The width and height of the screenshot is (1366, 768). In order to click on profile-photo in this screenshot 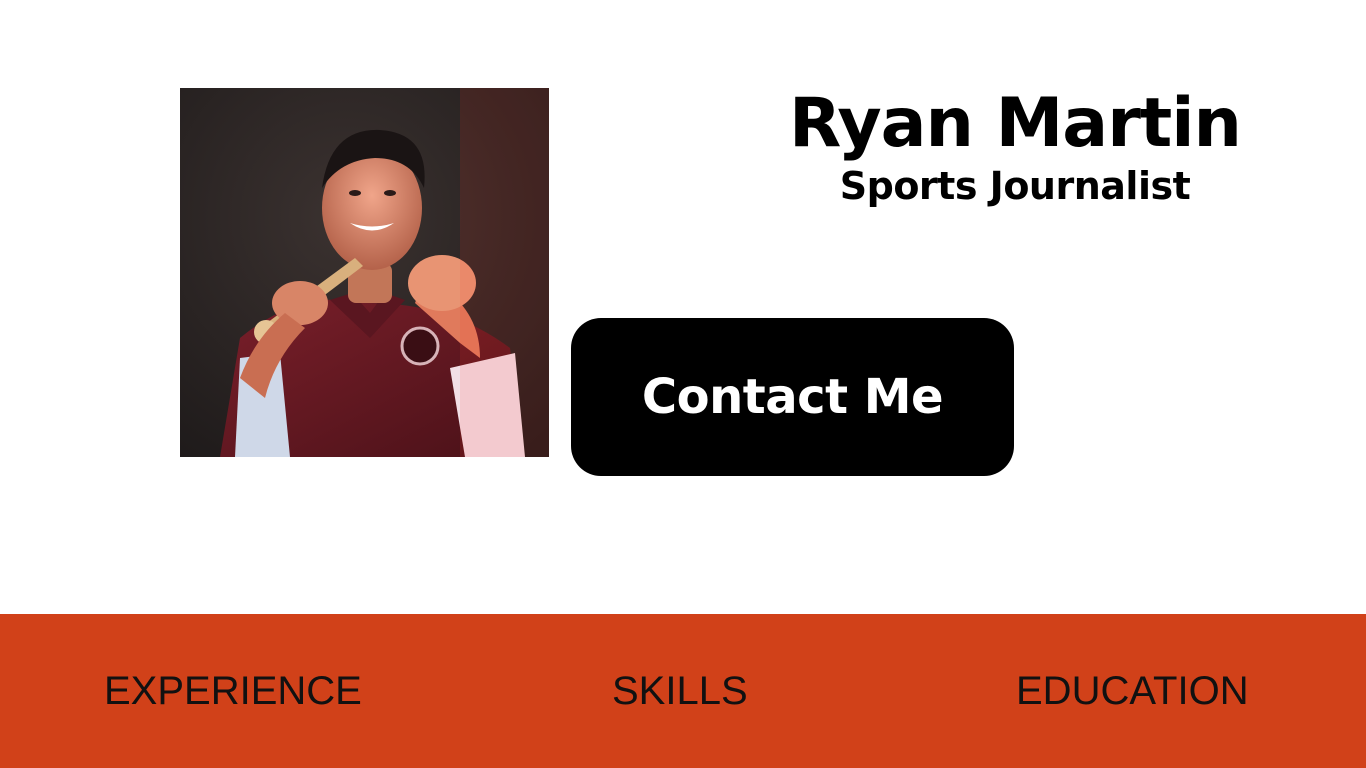, I will do `click(364, 272)`.